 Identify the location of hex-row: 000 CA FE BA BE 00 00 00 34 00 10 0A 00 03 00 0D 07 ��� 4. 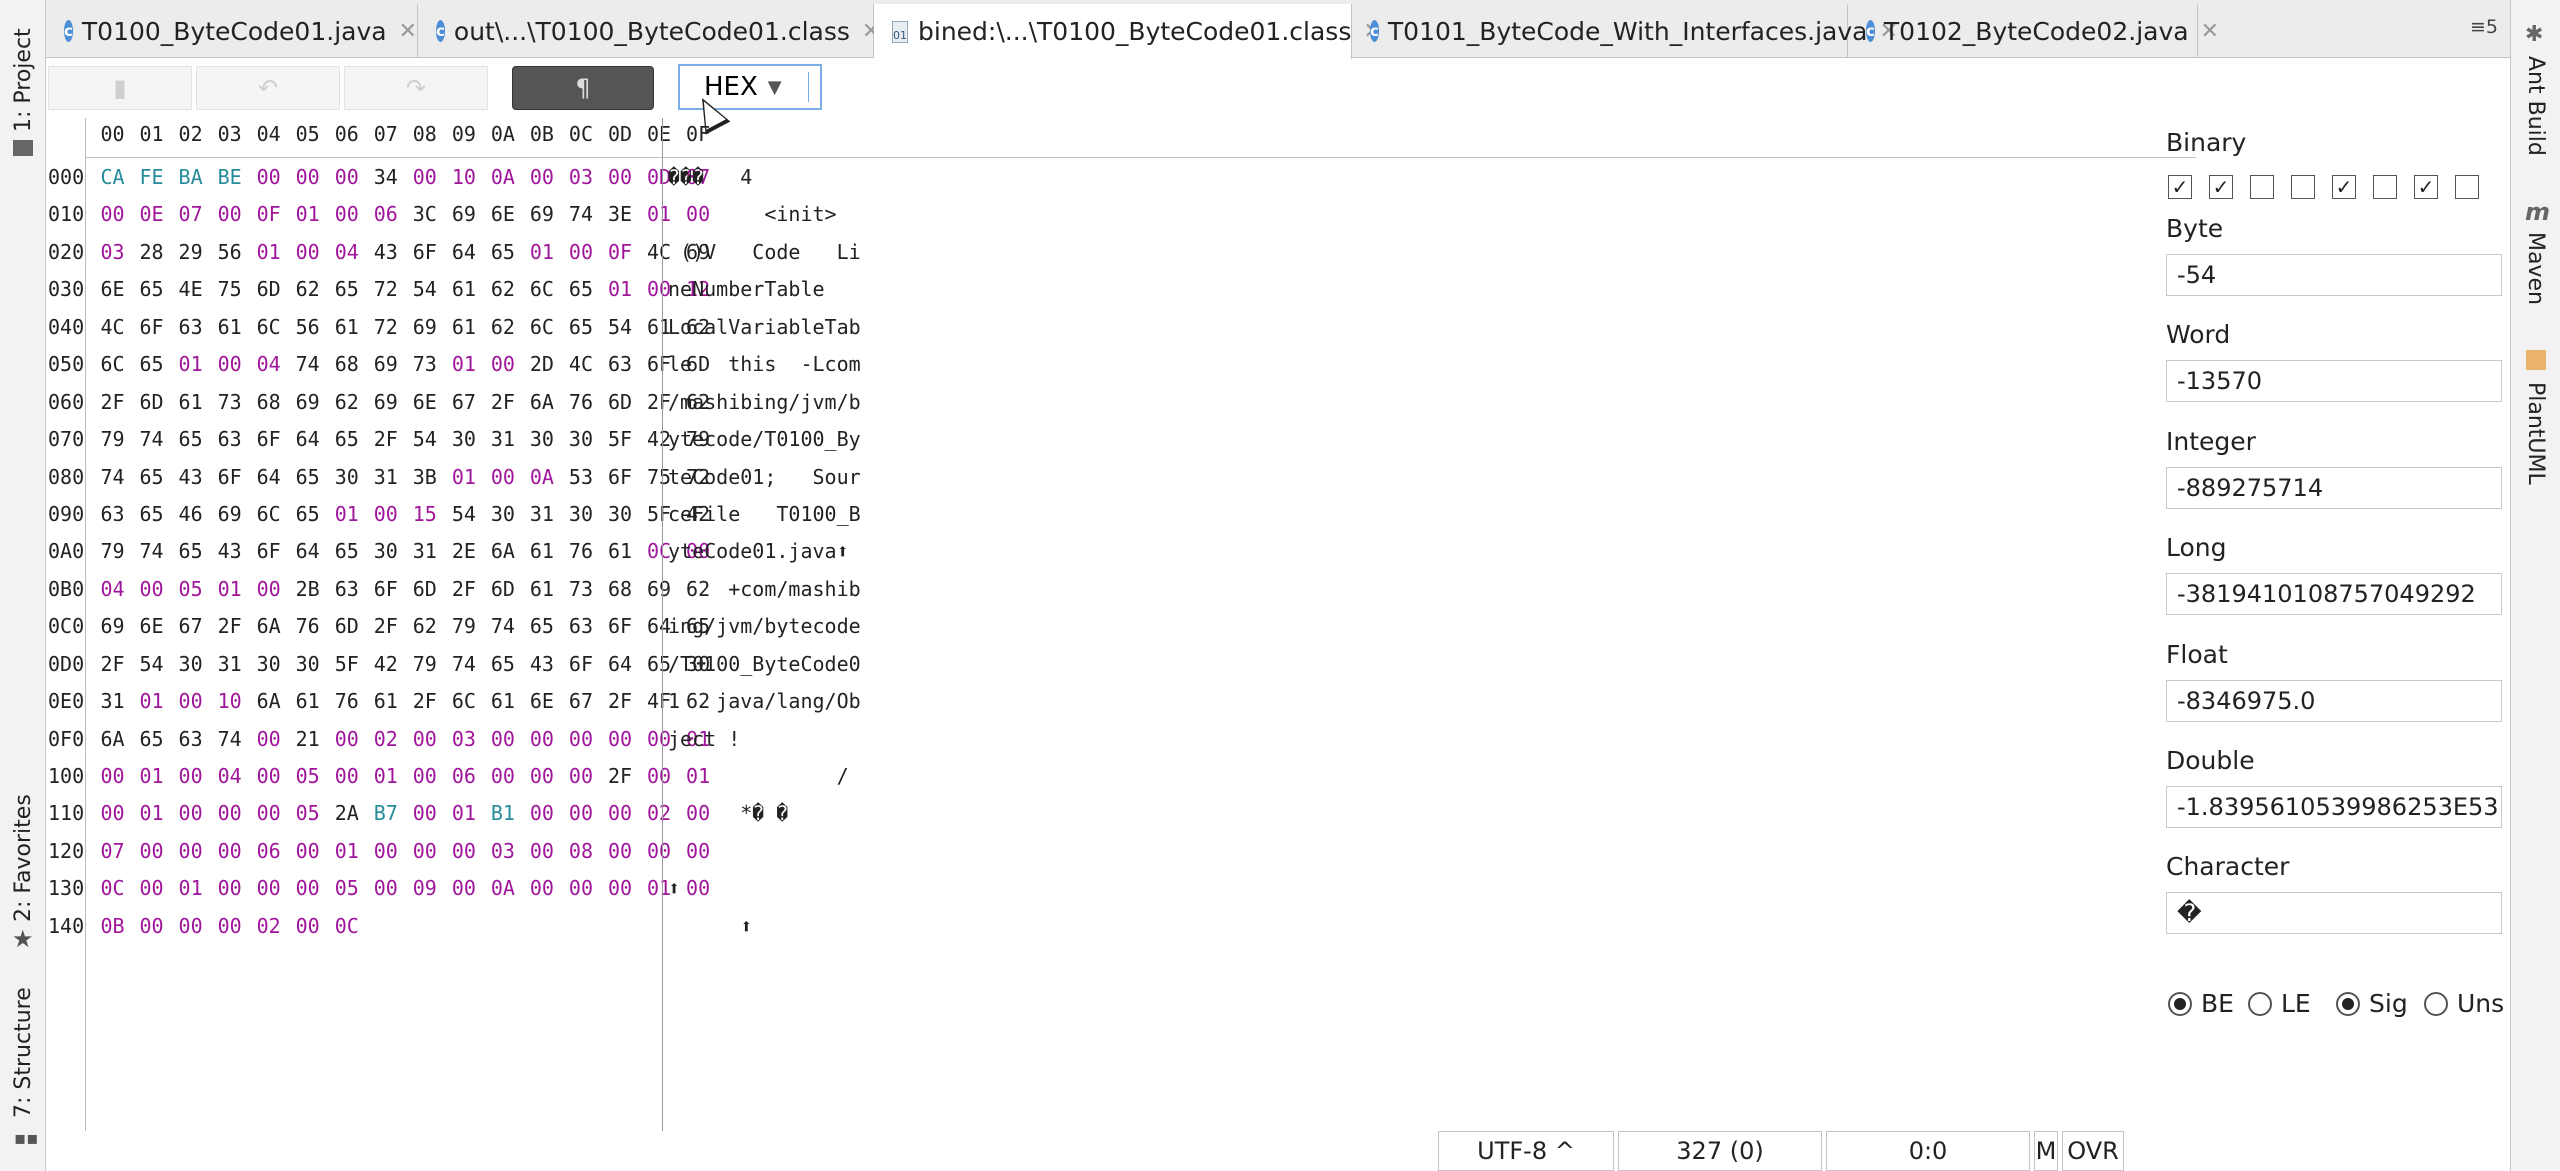
(496, 177).